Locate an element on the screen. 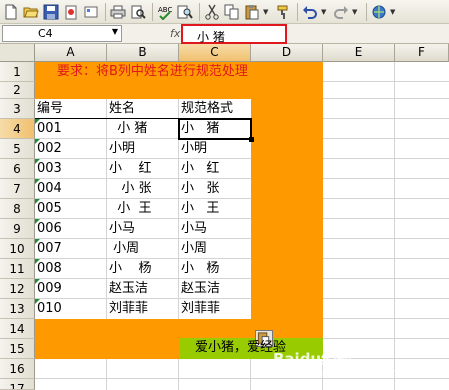 The image size is (449, 390). cell-normalized: 小 张 is located at coordinates (200, 189).